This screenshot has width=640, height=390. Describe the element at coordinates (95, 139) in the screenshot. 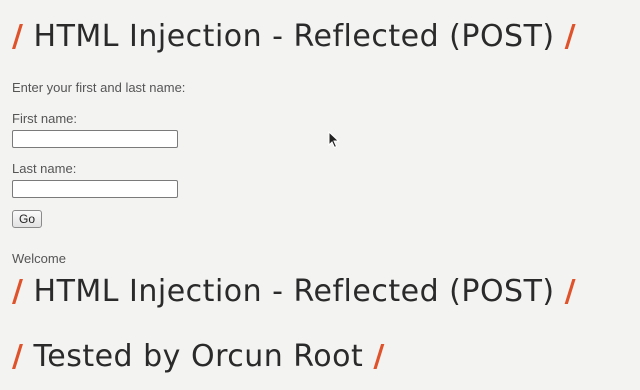

I see `first-name-input` at that location.